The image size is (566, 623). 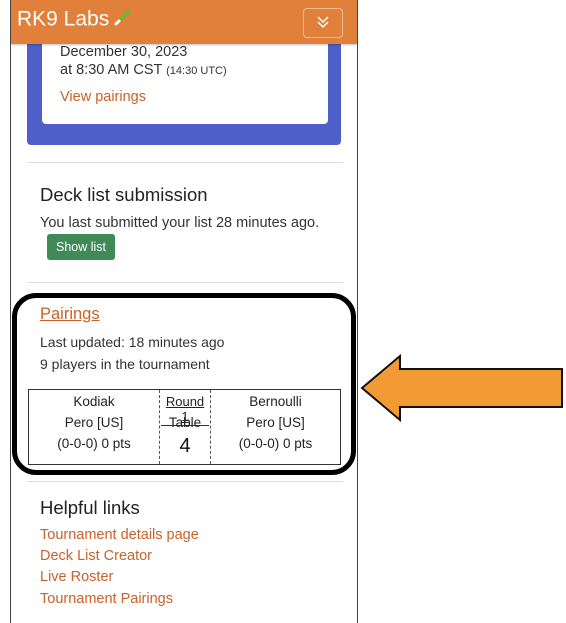 What do you see at coordinates (63, 19) in the screenshot?
I see `brand-name: RK9 Labs` at bounding box center [63, 19].